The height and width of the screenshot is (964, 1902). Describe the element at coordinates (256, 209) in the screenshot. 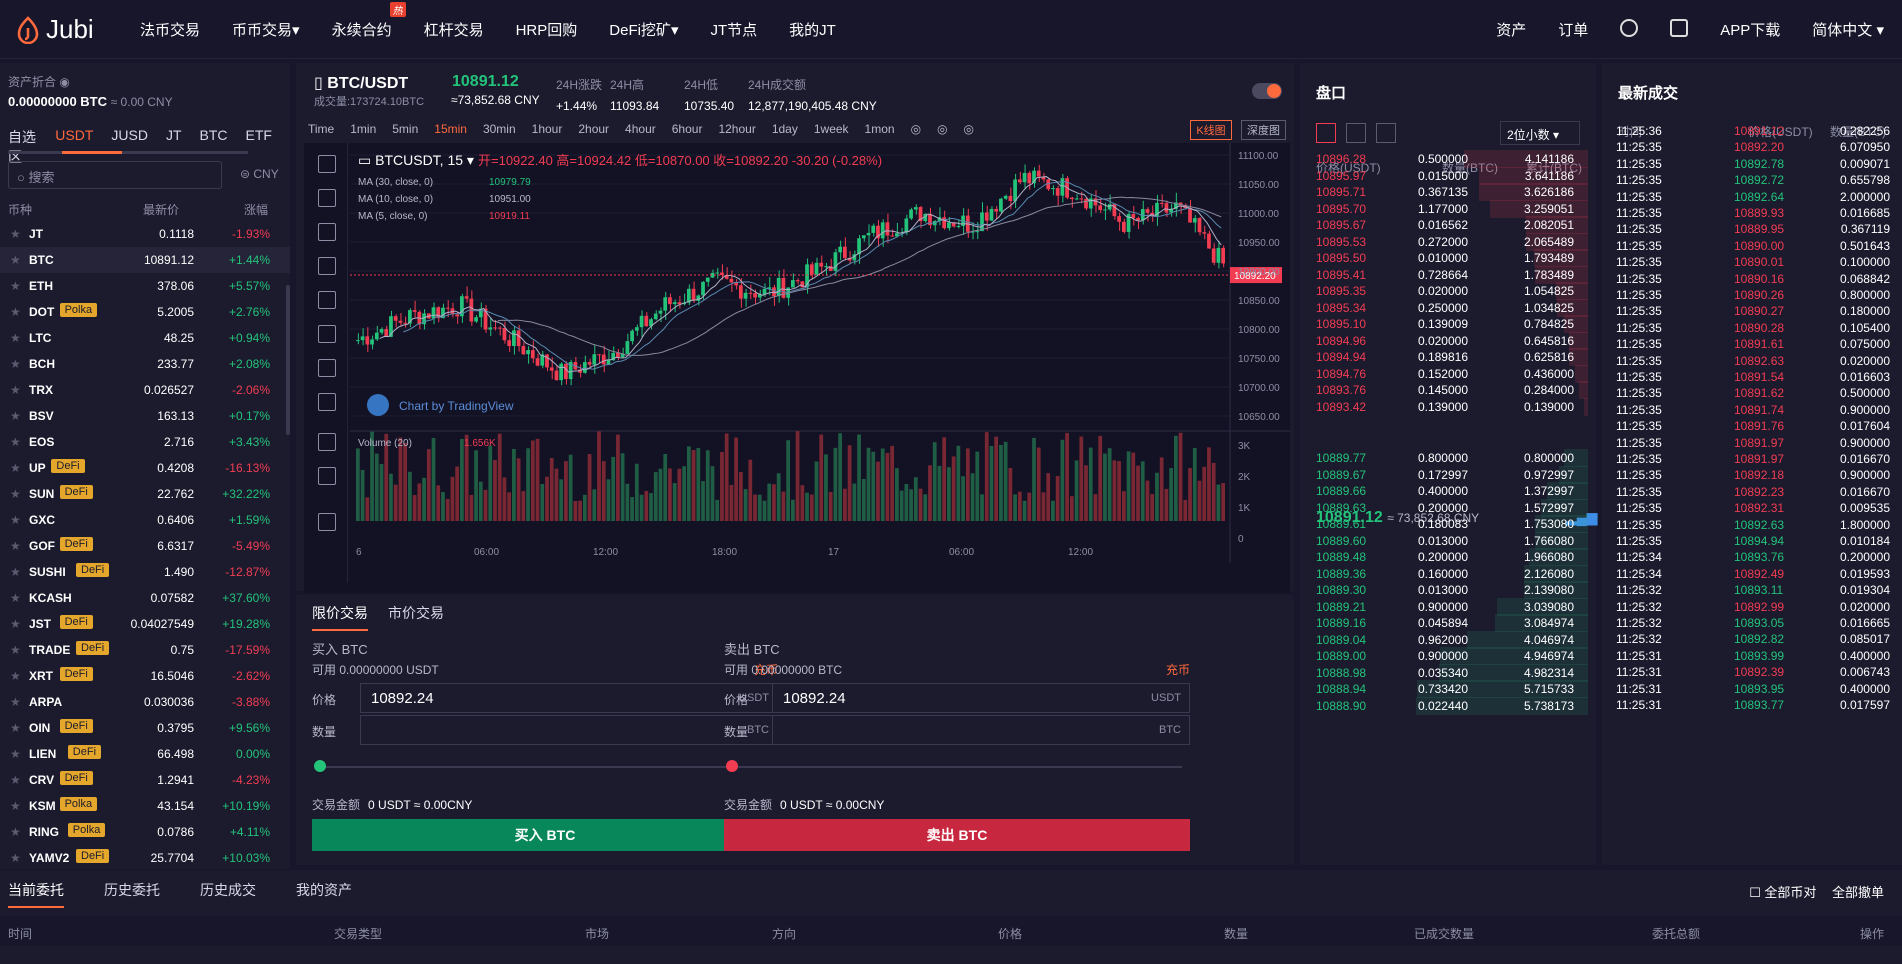

I see `col-change: 涨幅` at that location.